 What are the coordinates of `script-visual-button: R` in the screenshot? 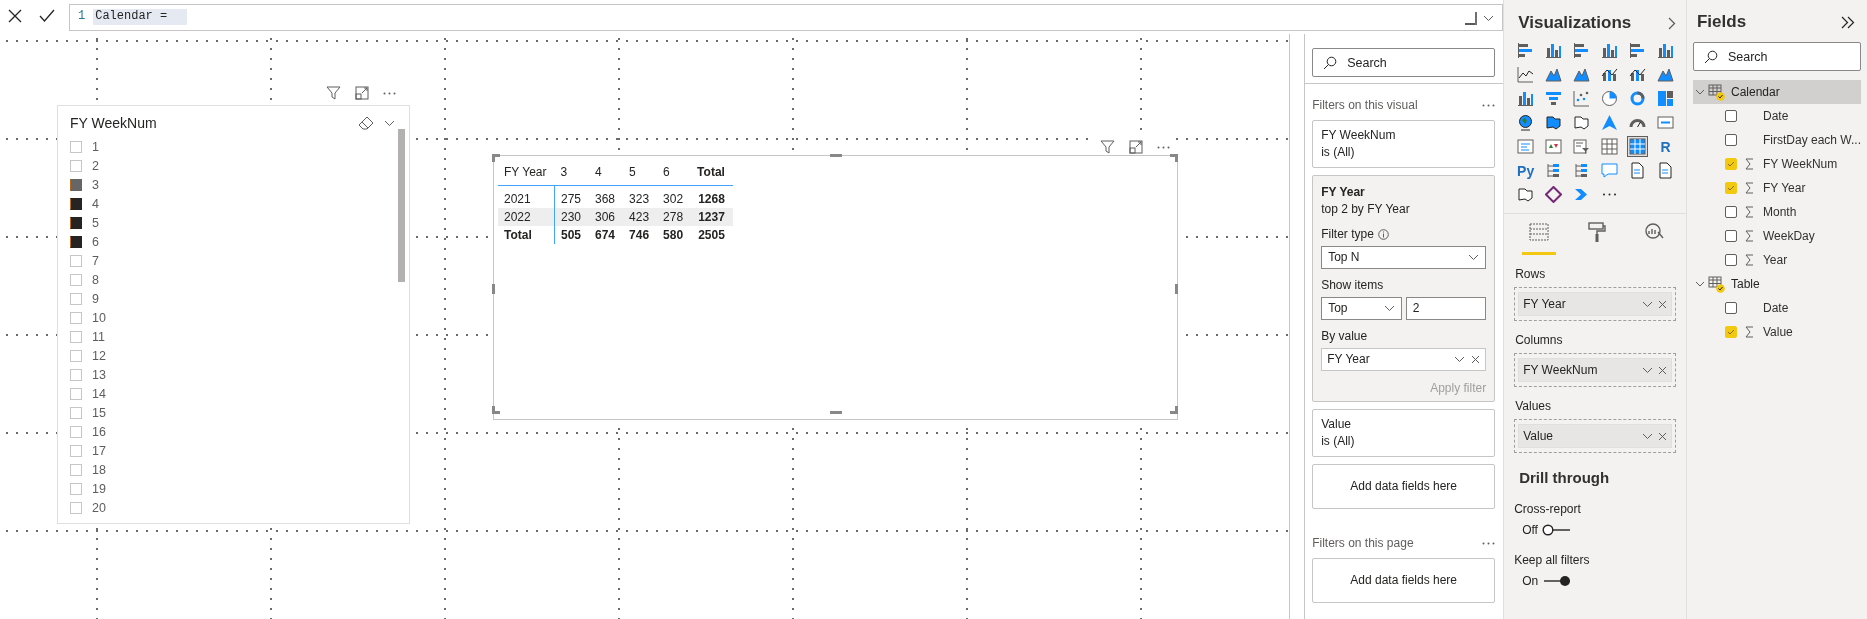 It's located at (1666, 146).